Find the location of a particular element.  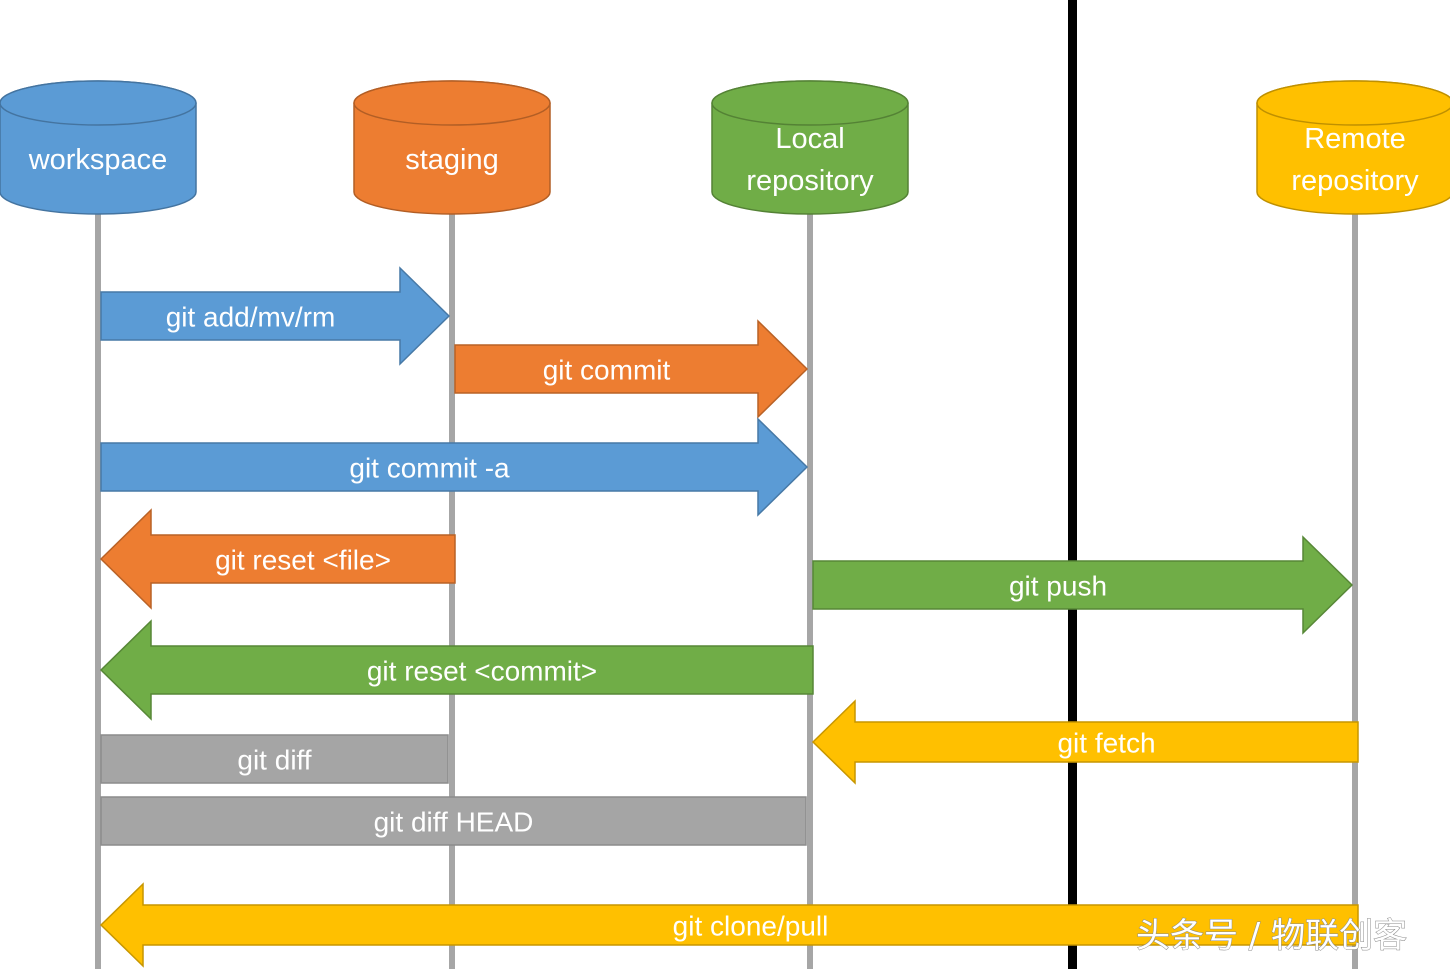

command-label: git commit is located at coordinates (607, 370).